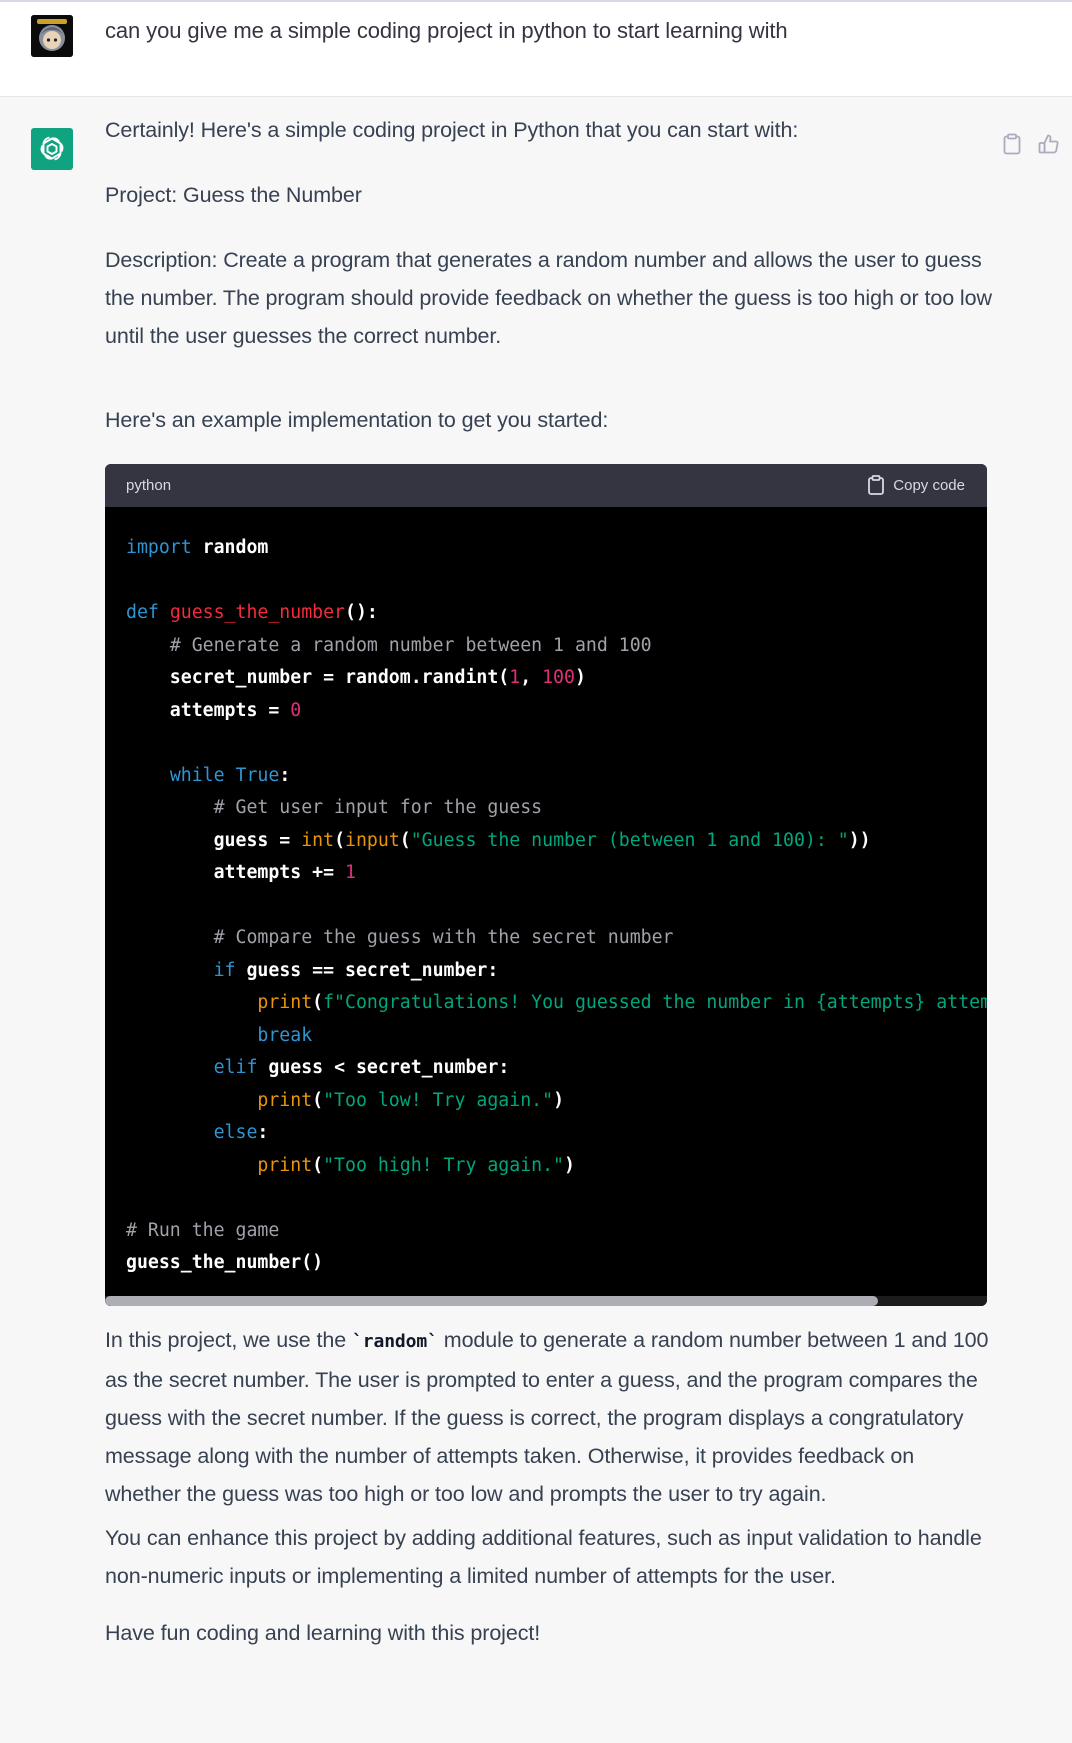 Image resolution: width=1072 pixels, height=1743 pixels. What do you see at coordinates (318, 840) in the screenshot?
I see `code-token: int` at bounding box center [318, 840].